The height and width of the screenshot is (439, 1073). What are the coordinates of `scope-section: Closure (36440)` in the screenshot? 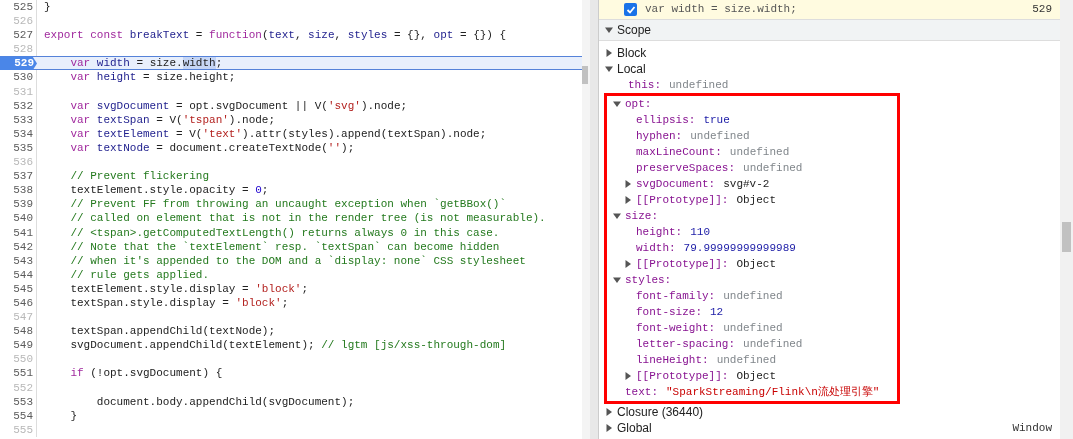 It's located at (829, 412).